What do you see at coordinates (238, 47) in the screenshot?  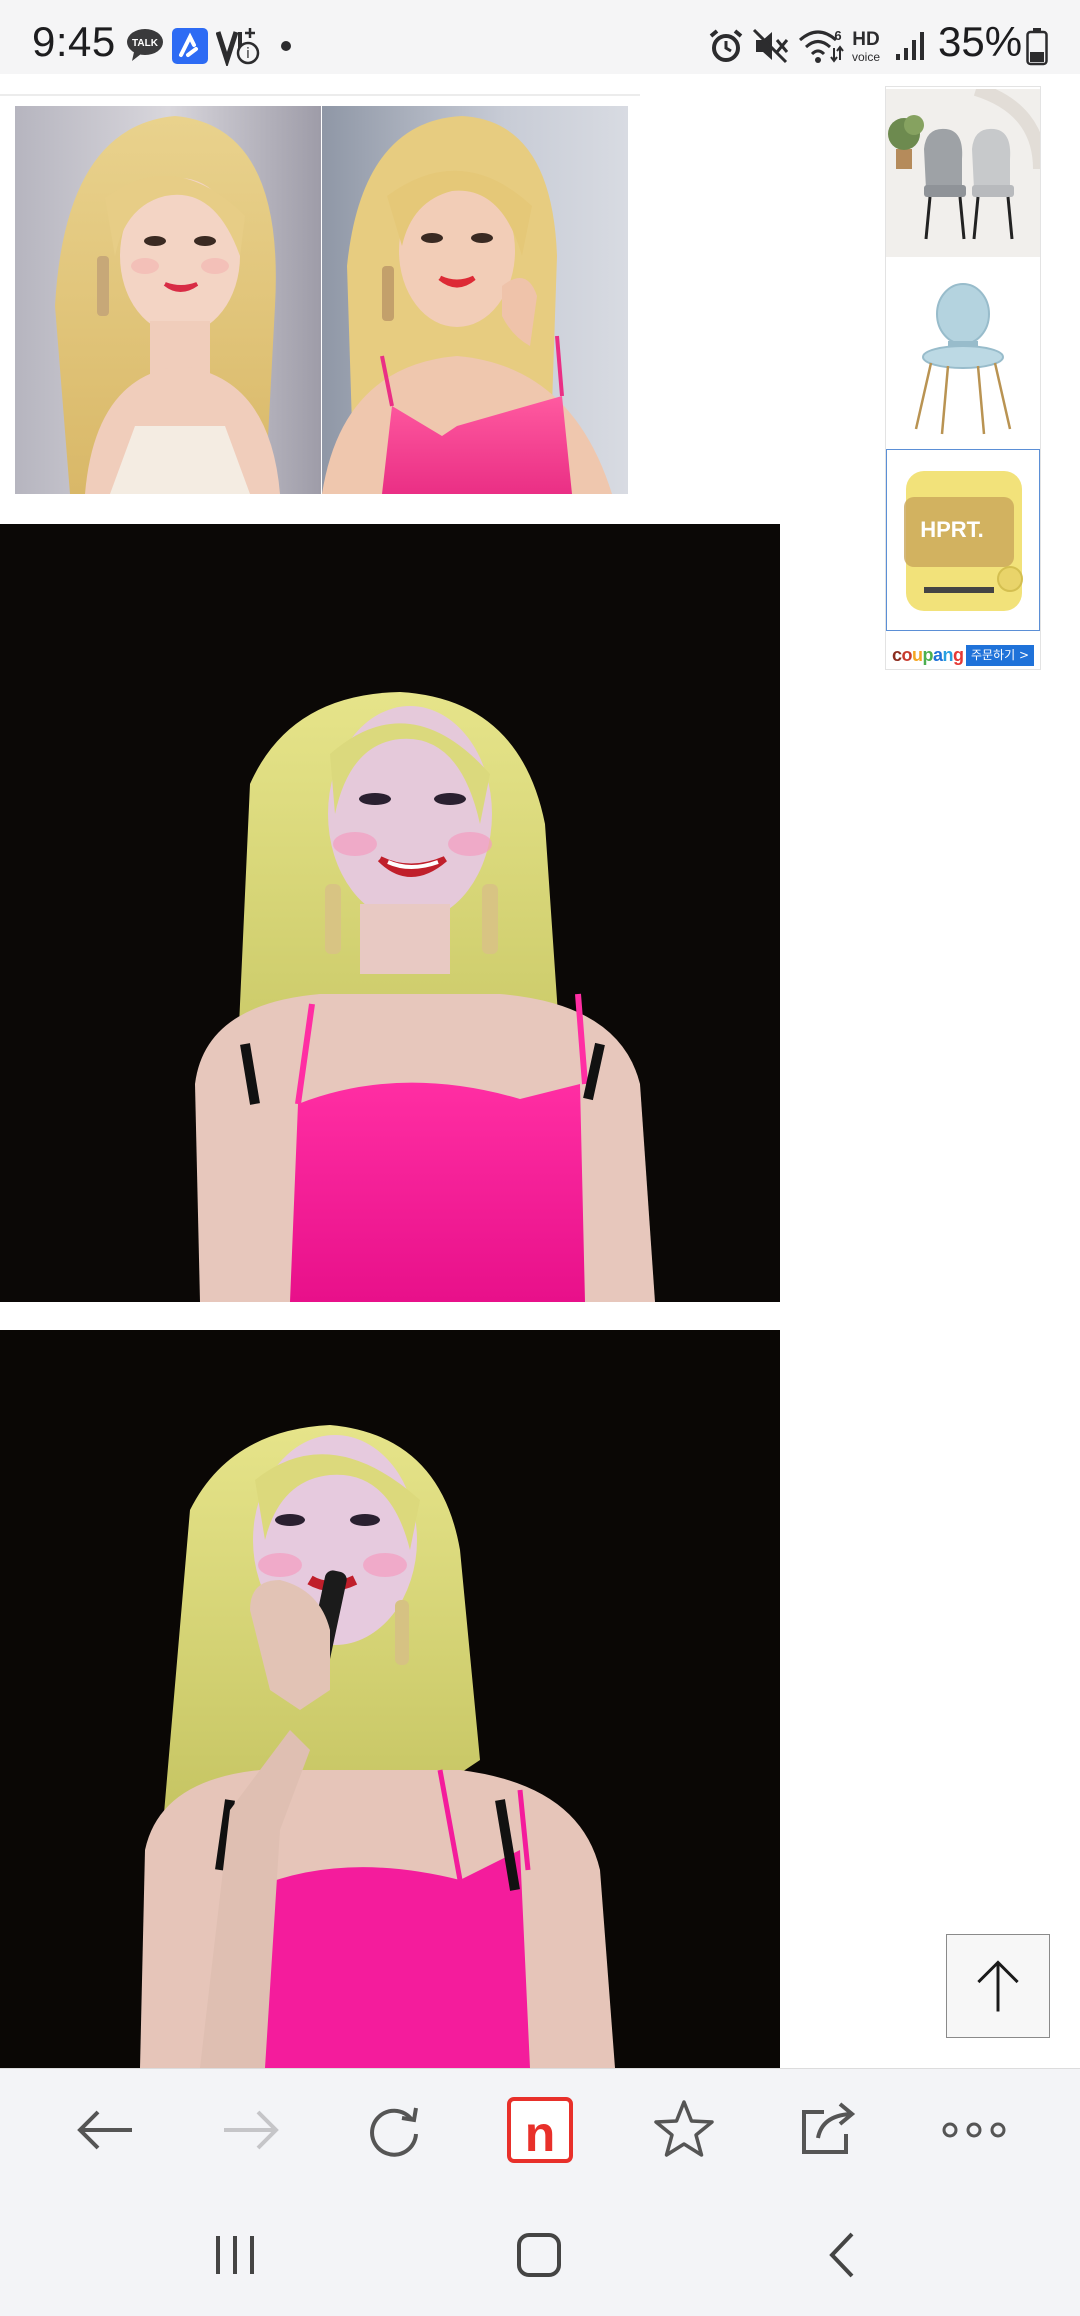 I see `v-app-icon: i` at bounding box center [238, 47].